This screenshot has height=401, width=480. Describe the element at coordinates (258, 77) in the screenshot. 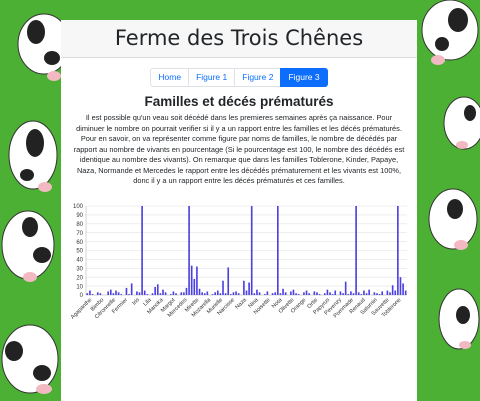

I see `tab-figure-2: Figure 2` at that location.